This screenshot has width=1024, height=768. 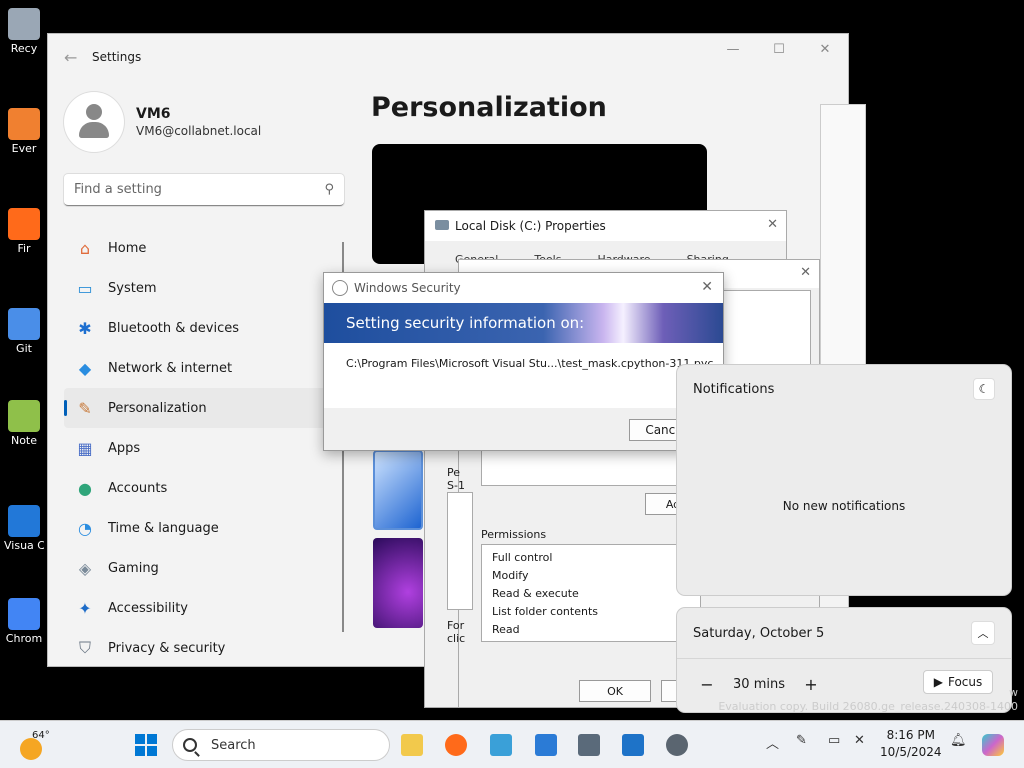 What do you see at coordinates (206, 568) in the screenshot?
I see `sidebar-item-gaming: ◈ Gaming` at bounding box center [206, 568].